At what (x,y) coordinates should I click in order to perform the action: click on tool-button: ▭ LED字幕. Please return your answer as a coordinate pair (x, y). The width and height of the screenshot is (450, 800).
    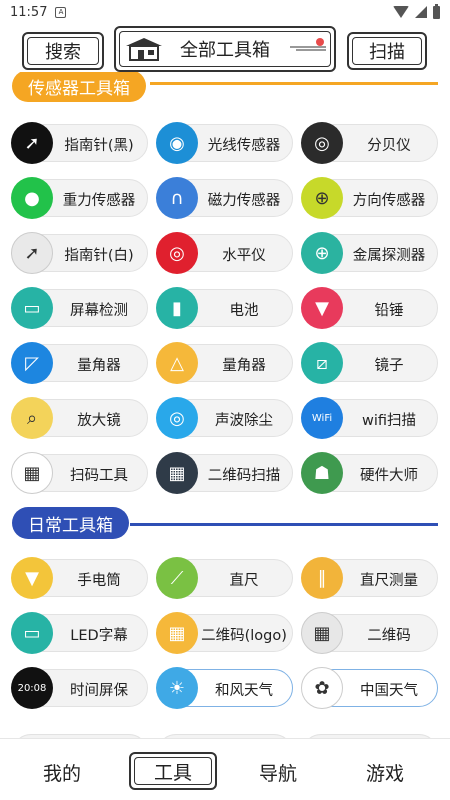
    Looking at the image, I should click on (79, 633).